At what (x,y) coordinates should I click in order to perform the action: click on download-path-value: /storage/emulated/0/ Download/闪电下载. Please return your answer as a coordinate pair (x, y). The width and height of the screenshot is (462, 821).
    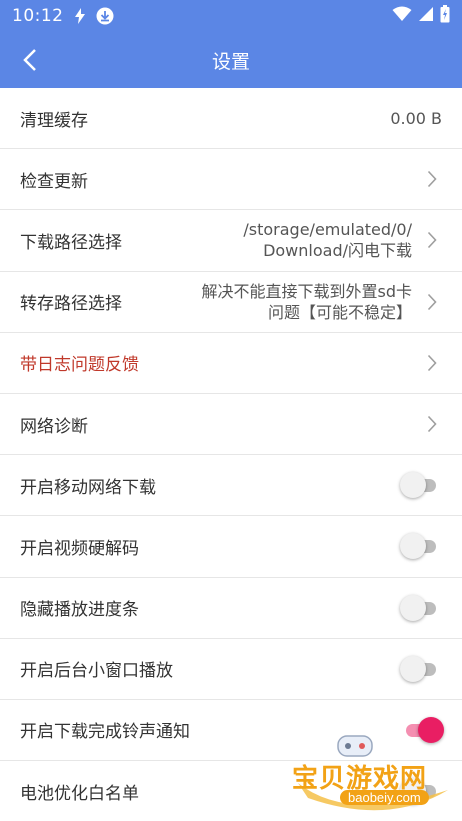
    Looking at the image, I should click on (327, 240).